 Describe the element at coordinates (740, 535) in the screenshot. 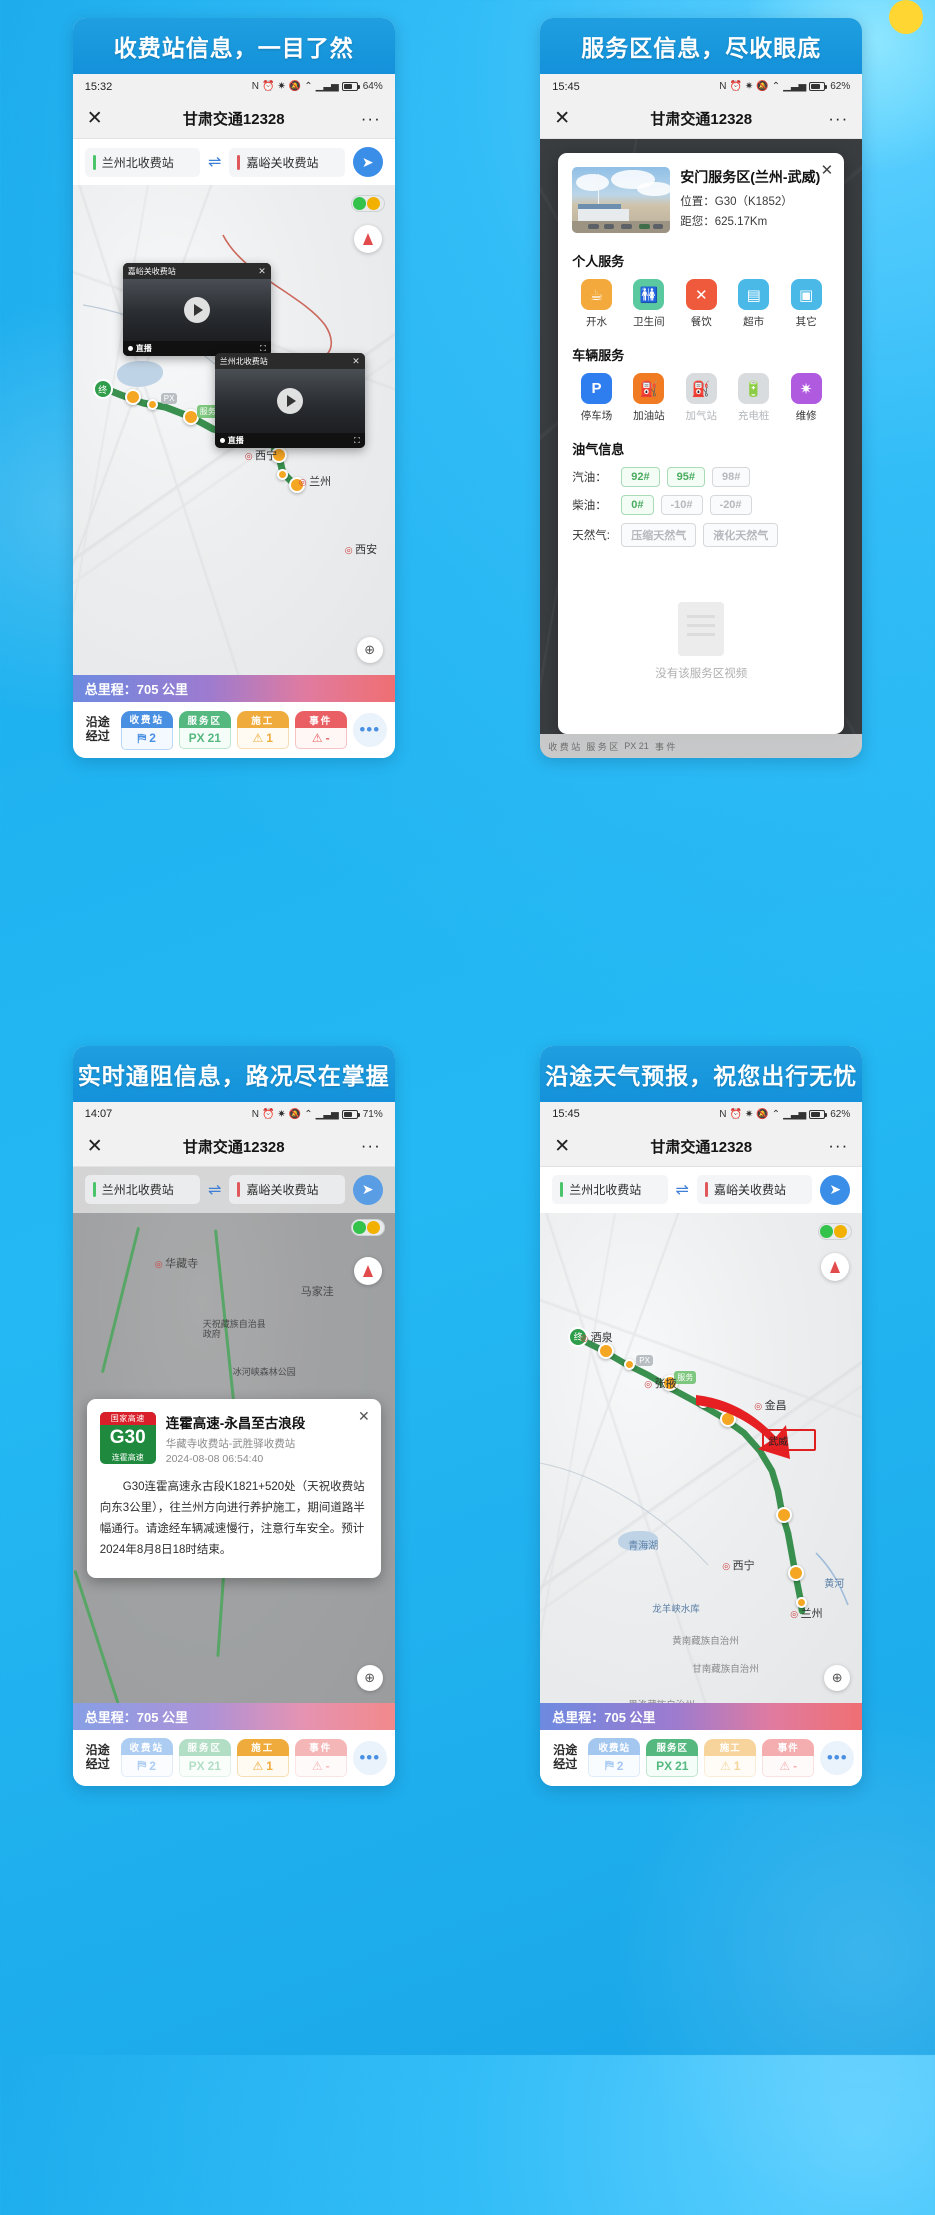

I see `fuel-tag: 液化天然气` at that location.